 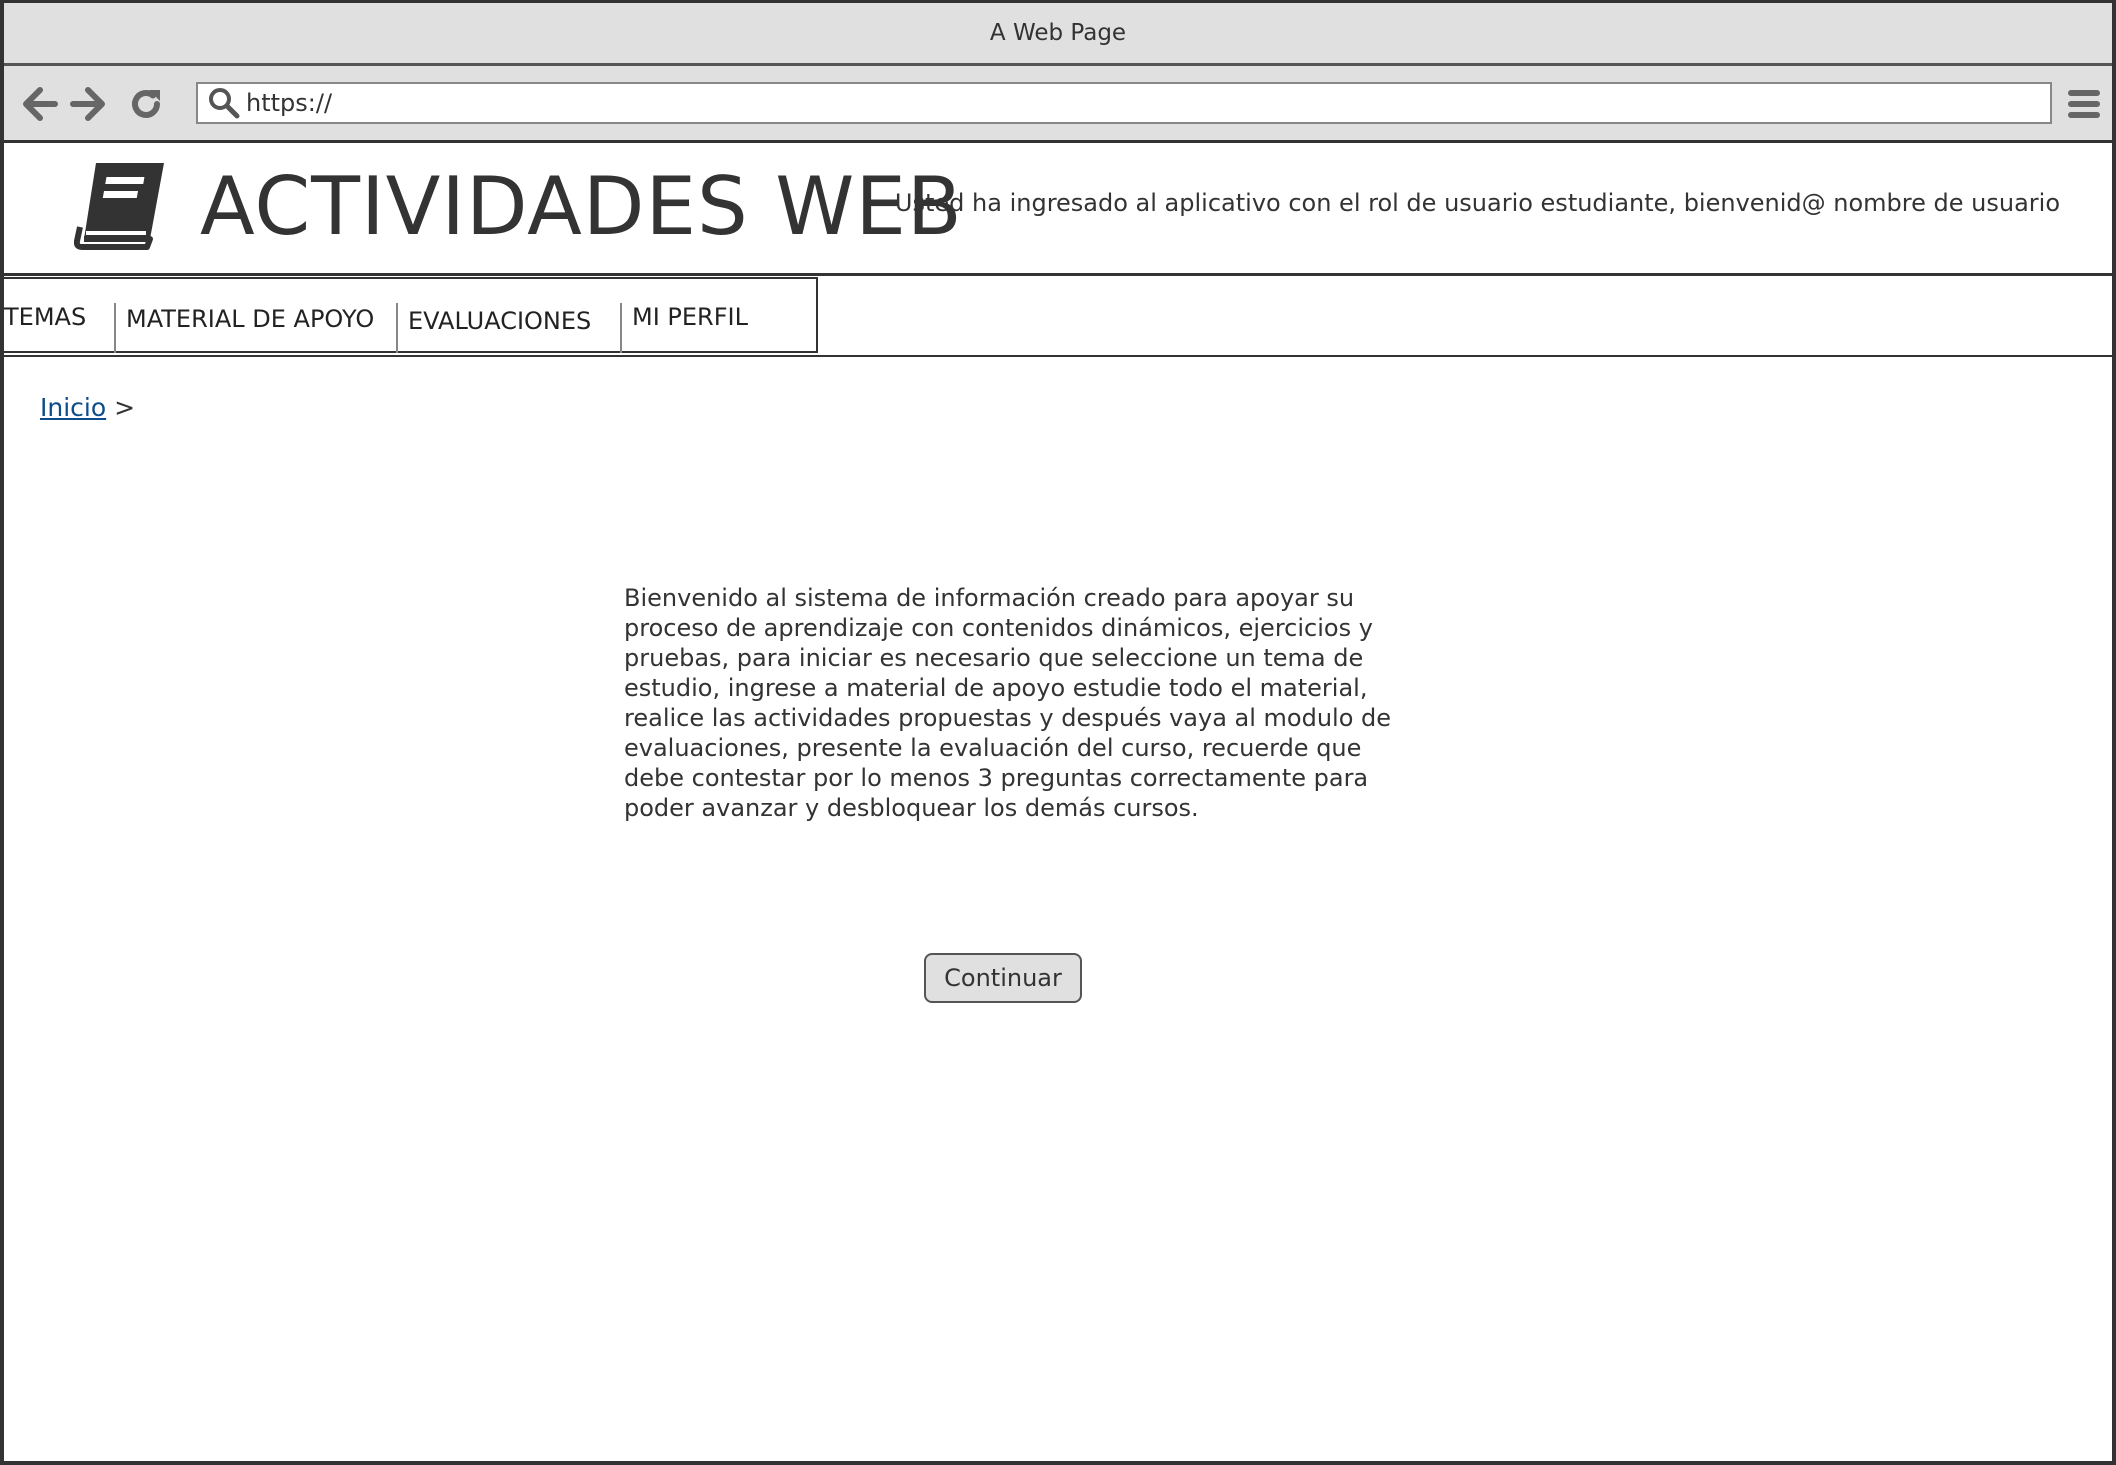 What do you see at coordinates (1124, 103) in the screenshot?
I see `address-bar: https://` at bounding box center [1124, 103].